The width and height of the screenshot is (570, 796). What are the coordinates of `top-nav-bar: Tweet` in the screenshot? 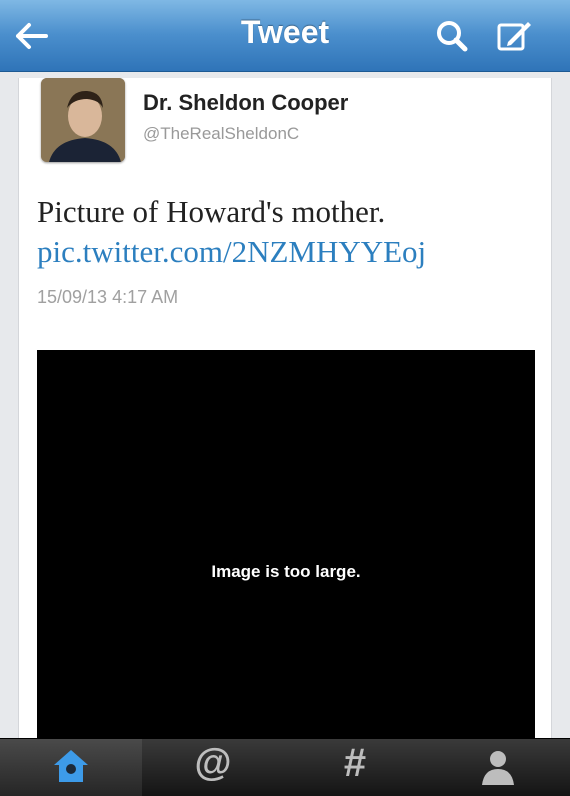 It's located at (285, 36).